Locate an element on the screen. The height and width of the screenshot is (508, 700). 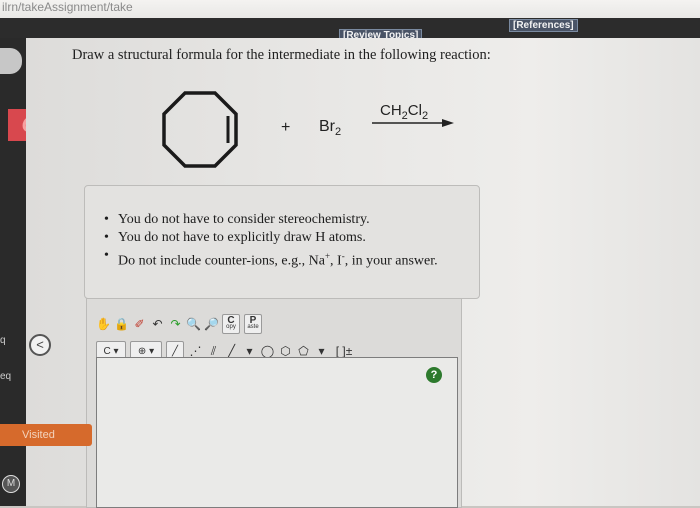
url-text: ilrn/takeAssignment/take is located at coordinates (67, 7).